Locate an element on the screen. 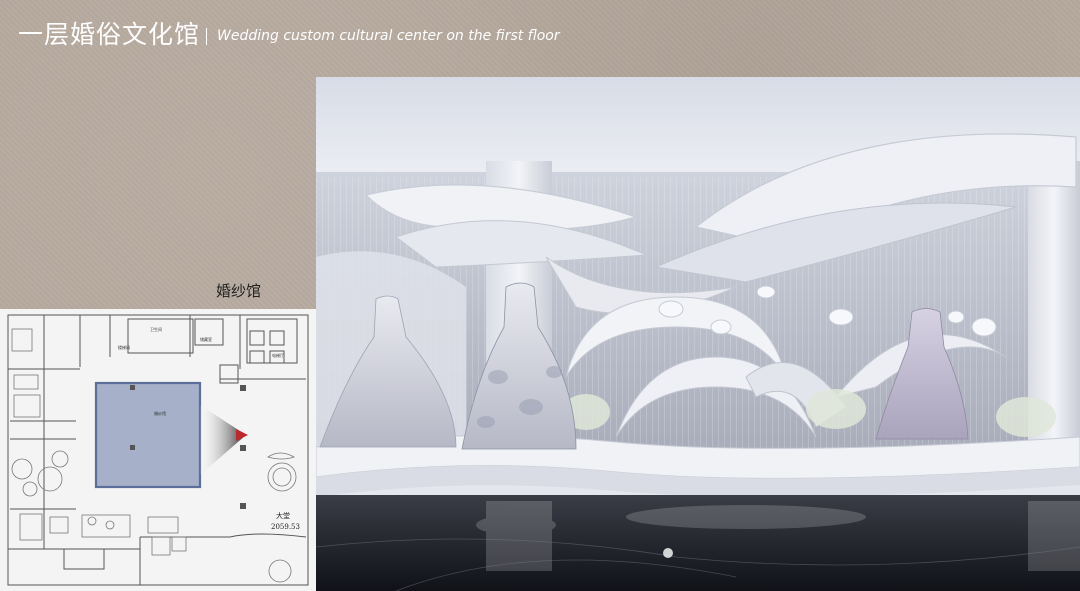 The width and height of the screenshot is (1080, 591). floor-plan: 卫生间 电梯厅 楼梯间 储藏室 婚纱馆 大堂 2059.53 is located at coordinates (158, 450).